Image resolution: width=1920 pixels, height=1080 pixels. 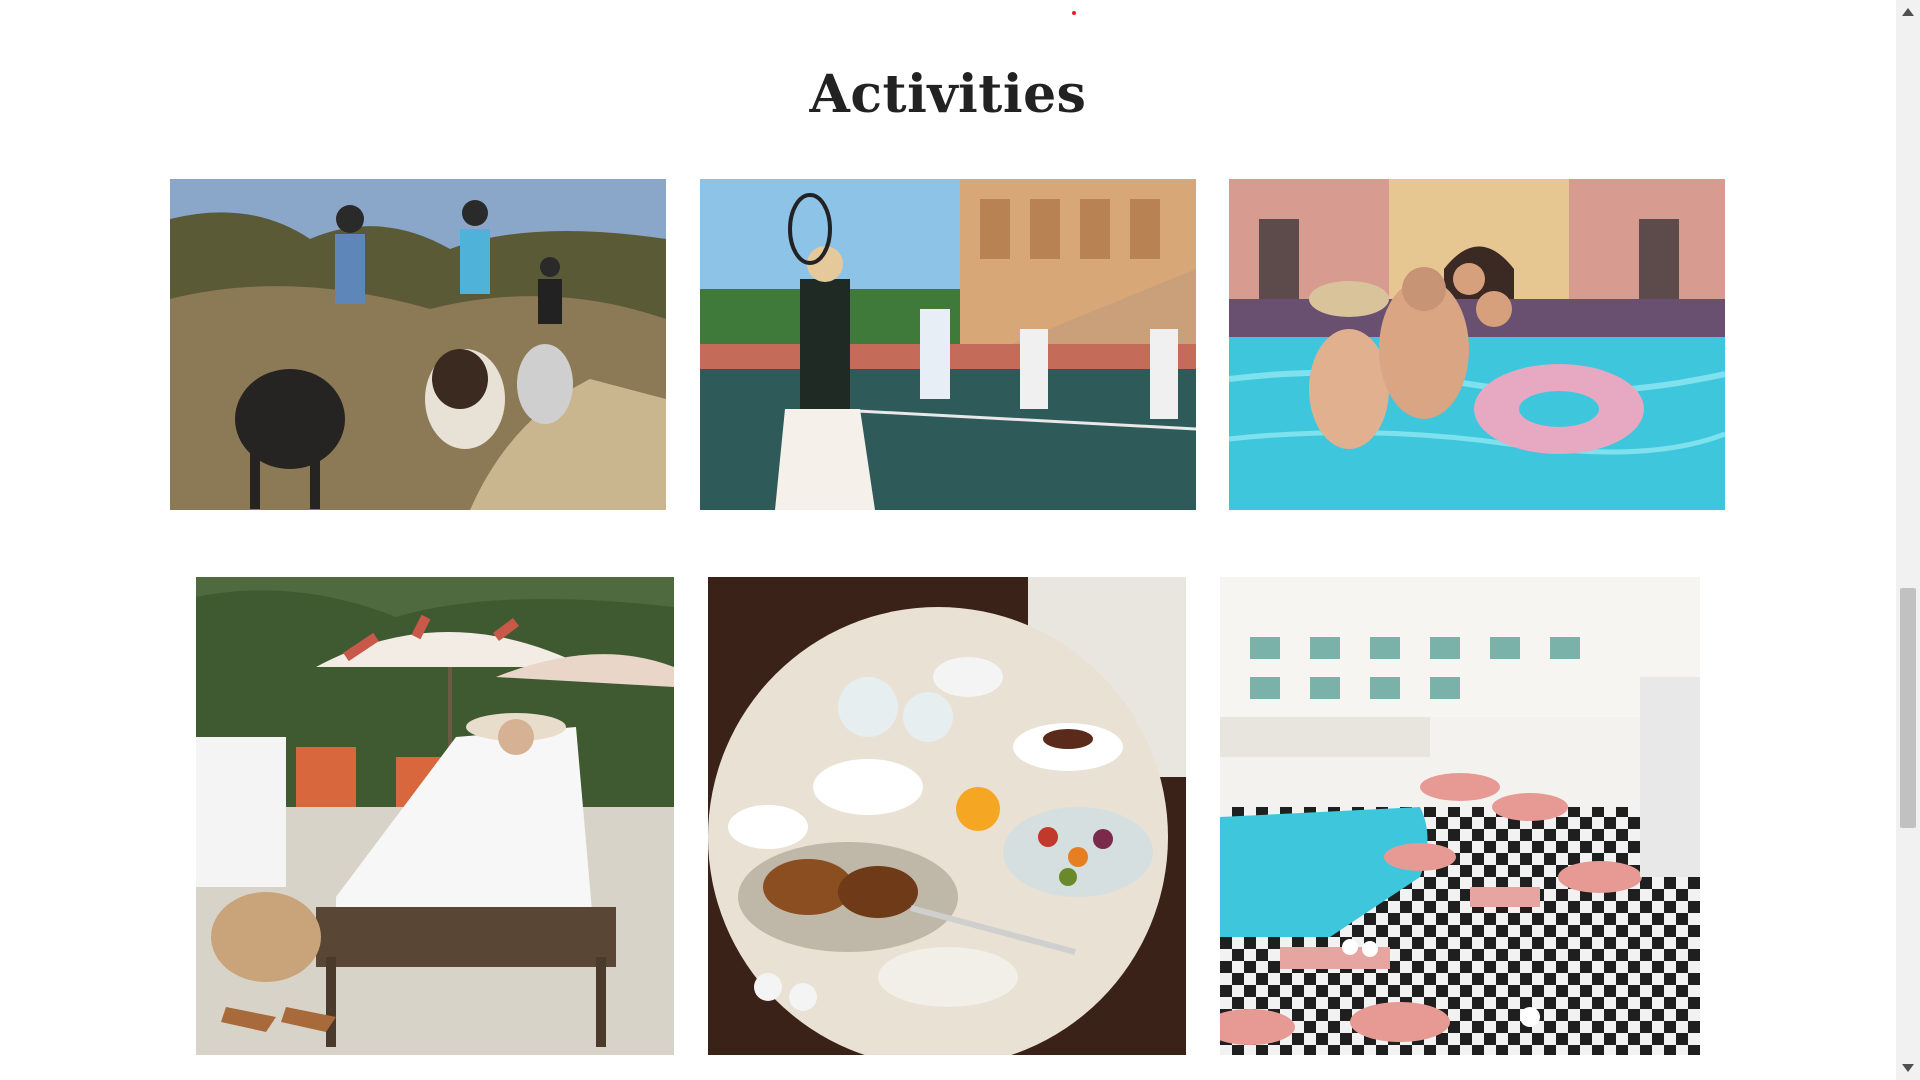 What do you see at coordinates (1908, 12) in the screenshot?
I see `scroll-up-arrow-icon` at bounding box center [1908, 12].